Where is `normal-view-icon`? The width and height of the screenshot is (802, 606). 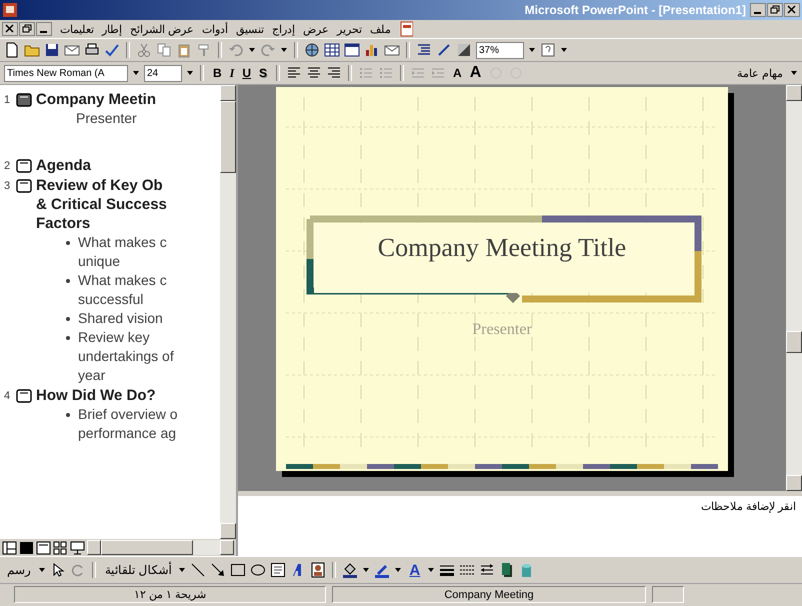
normal-view-icon is located at coordinates (9, 547).